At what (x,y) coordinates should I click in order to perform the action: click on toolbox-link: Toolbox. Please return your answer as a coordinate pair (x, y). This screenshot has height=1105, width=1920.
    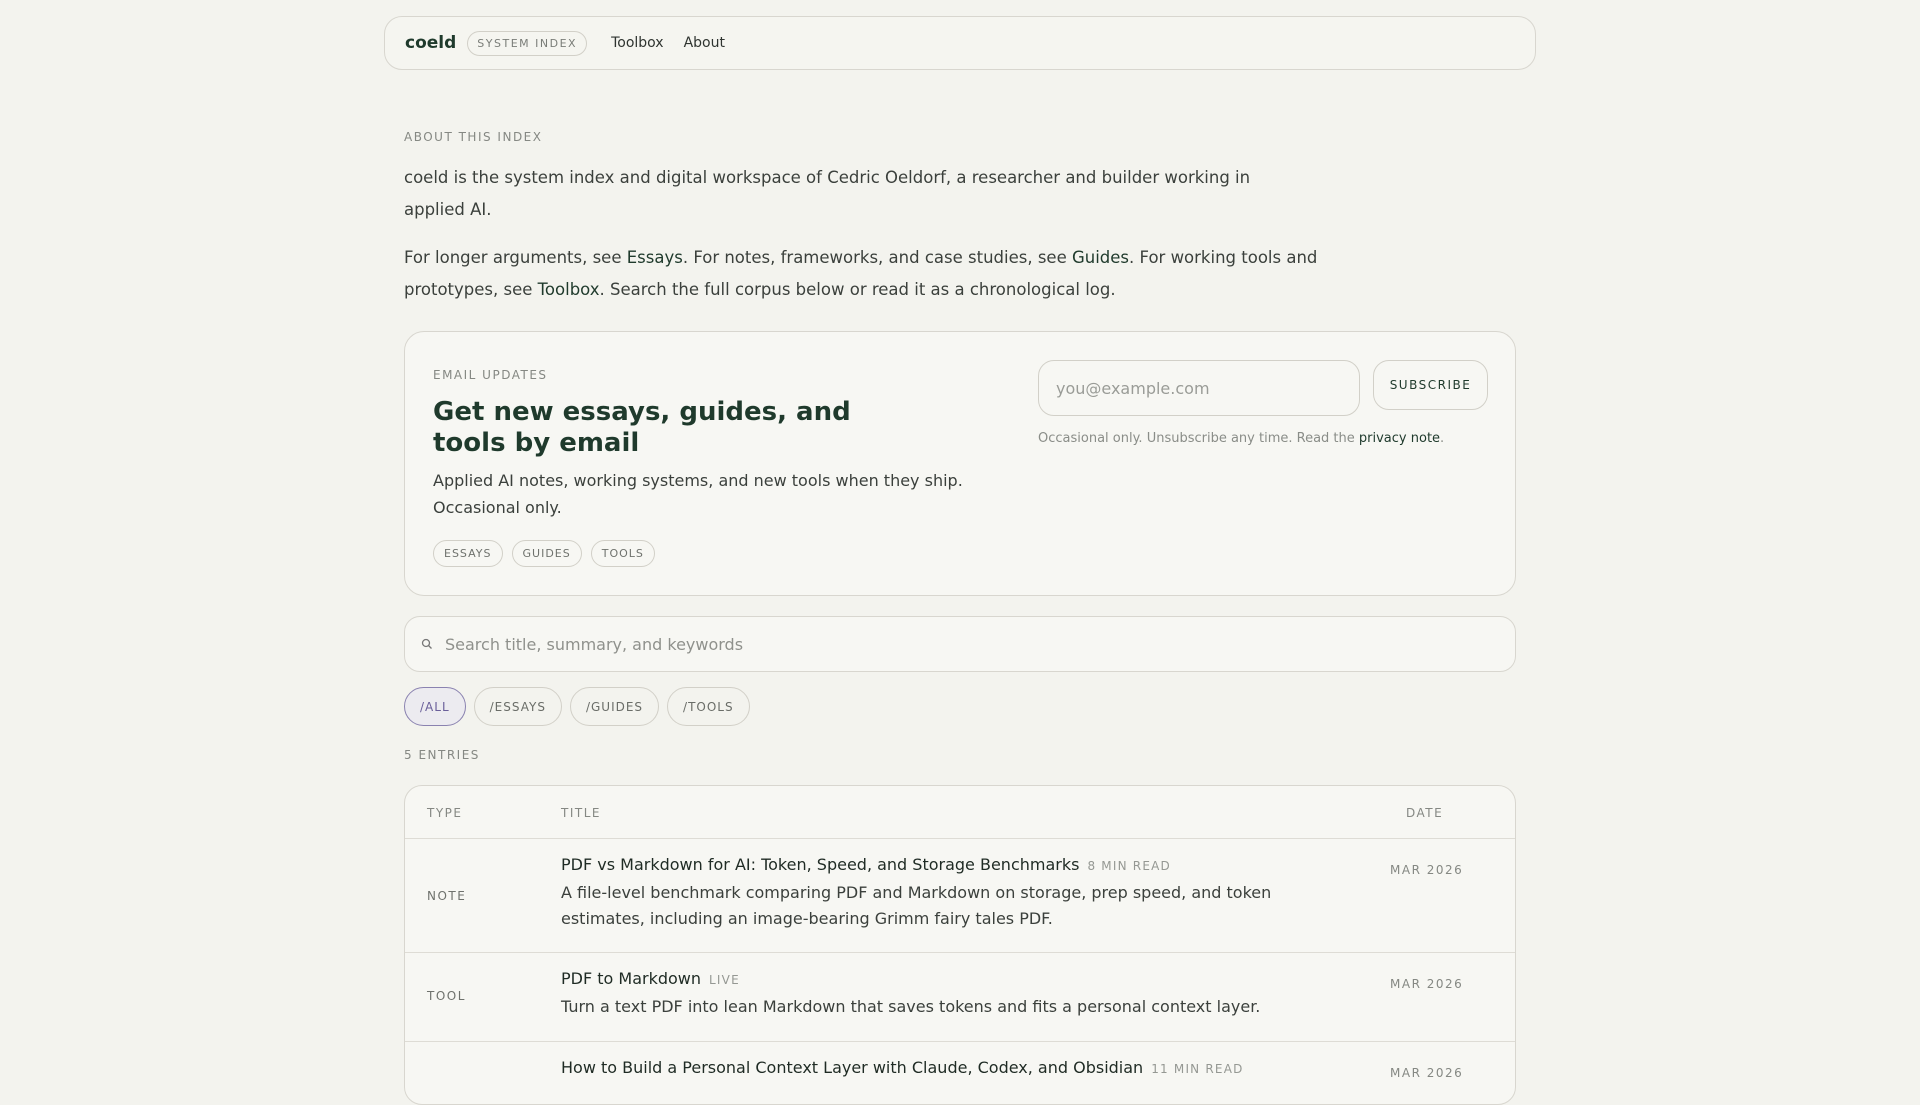
    Looking at the image, I should click on (569, 289).